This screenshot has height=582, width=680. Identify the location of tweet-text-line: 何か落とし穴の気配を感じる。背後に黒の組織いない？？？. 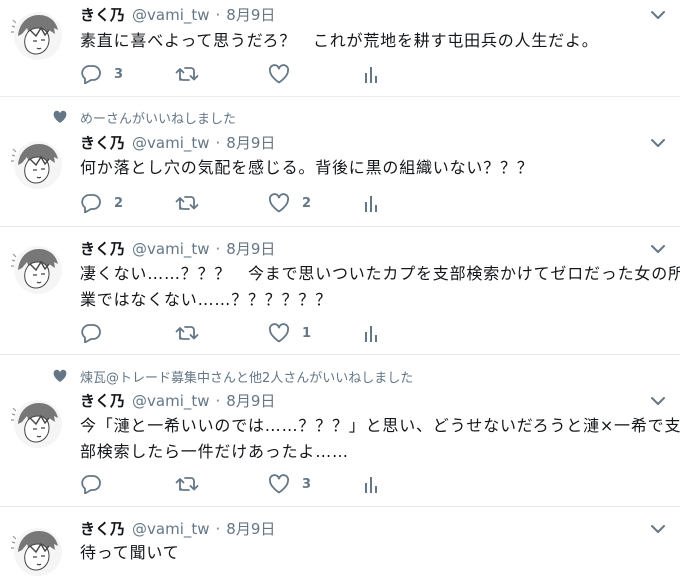
(307, 167).